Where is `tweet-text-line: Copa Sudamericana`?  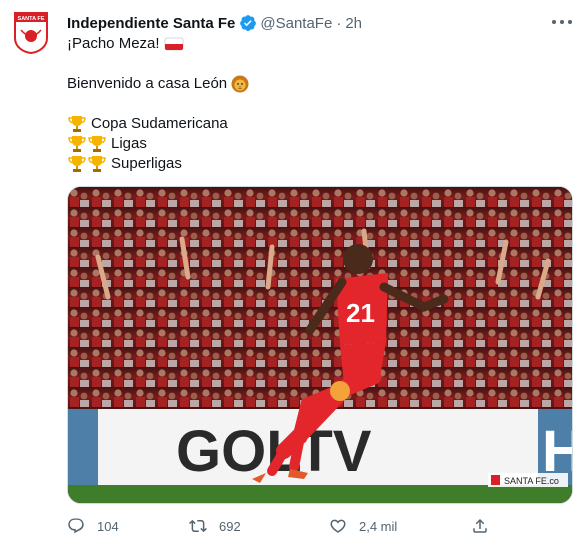
tweet-text-line: Copa Sudamericana is located at coordinates (147, 124).